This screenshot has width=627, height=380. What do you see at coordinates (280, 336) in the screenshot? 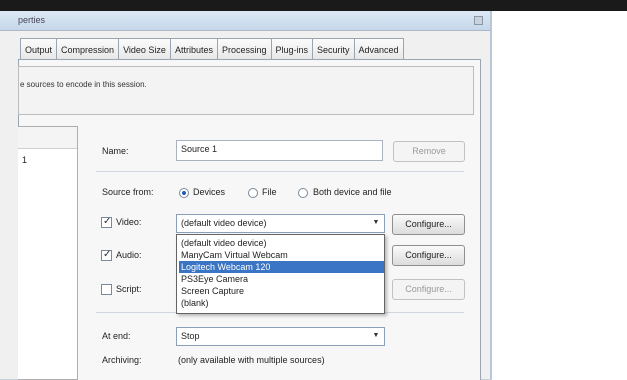
I see `at-end-select: Stop ▼` at bounding box center [280, 336].